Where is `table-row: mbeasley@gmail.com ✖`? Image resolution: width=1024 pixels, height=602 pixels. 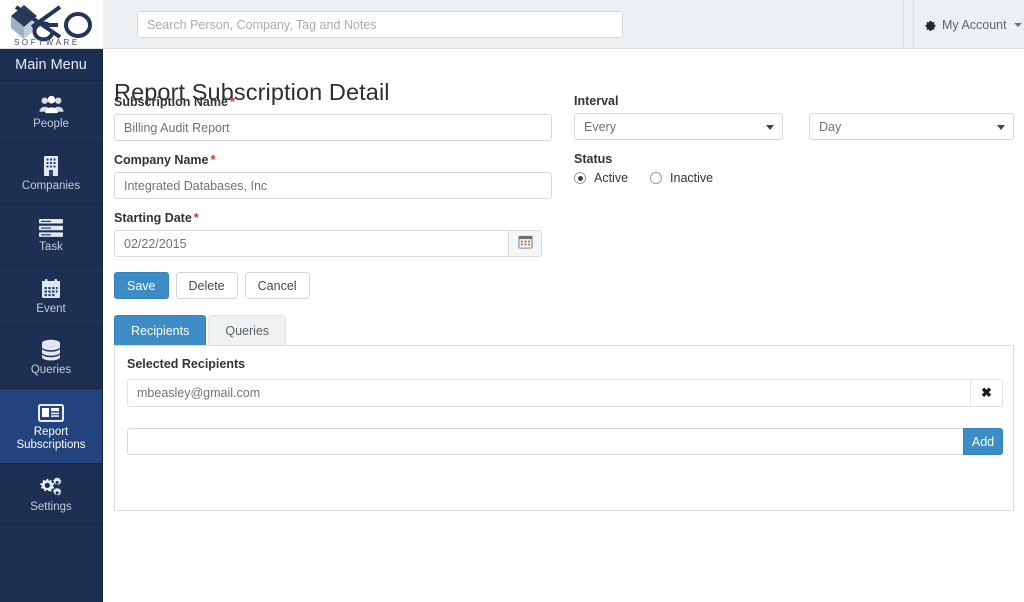
table-row: mbeasley@gmail.com ✖ is located at coordinates (565, 393).